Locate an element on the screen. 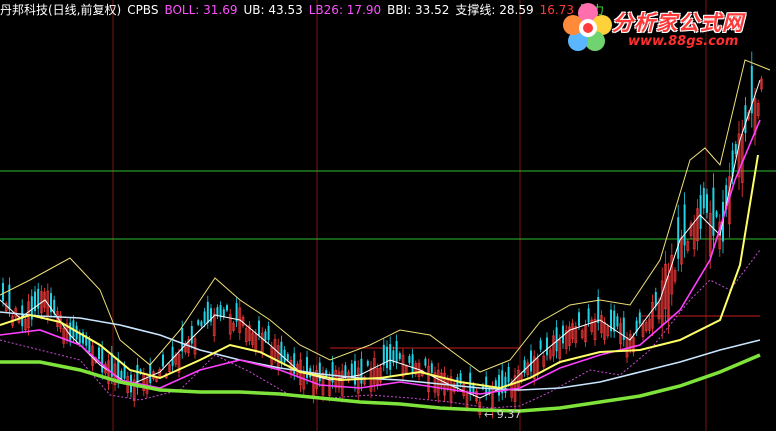  logo-url: www.88gs.com is located at coordinates (683, 41).